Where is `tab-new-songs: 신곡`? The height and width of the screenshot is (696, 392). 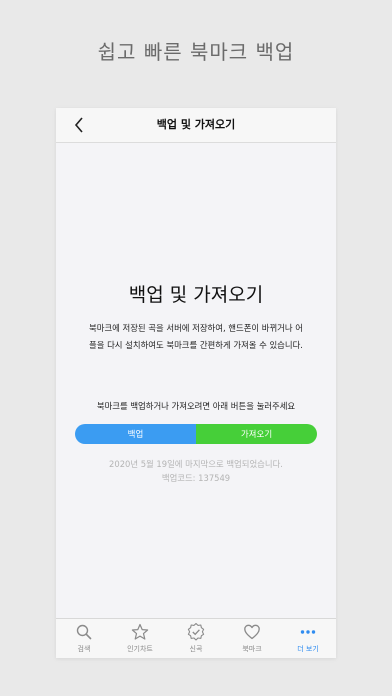
tab-new-songs: 신곡 is located at coordinates (196, 638).